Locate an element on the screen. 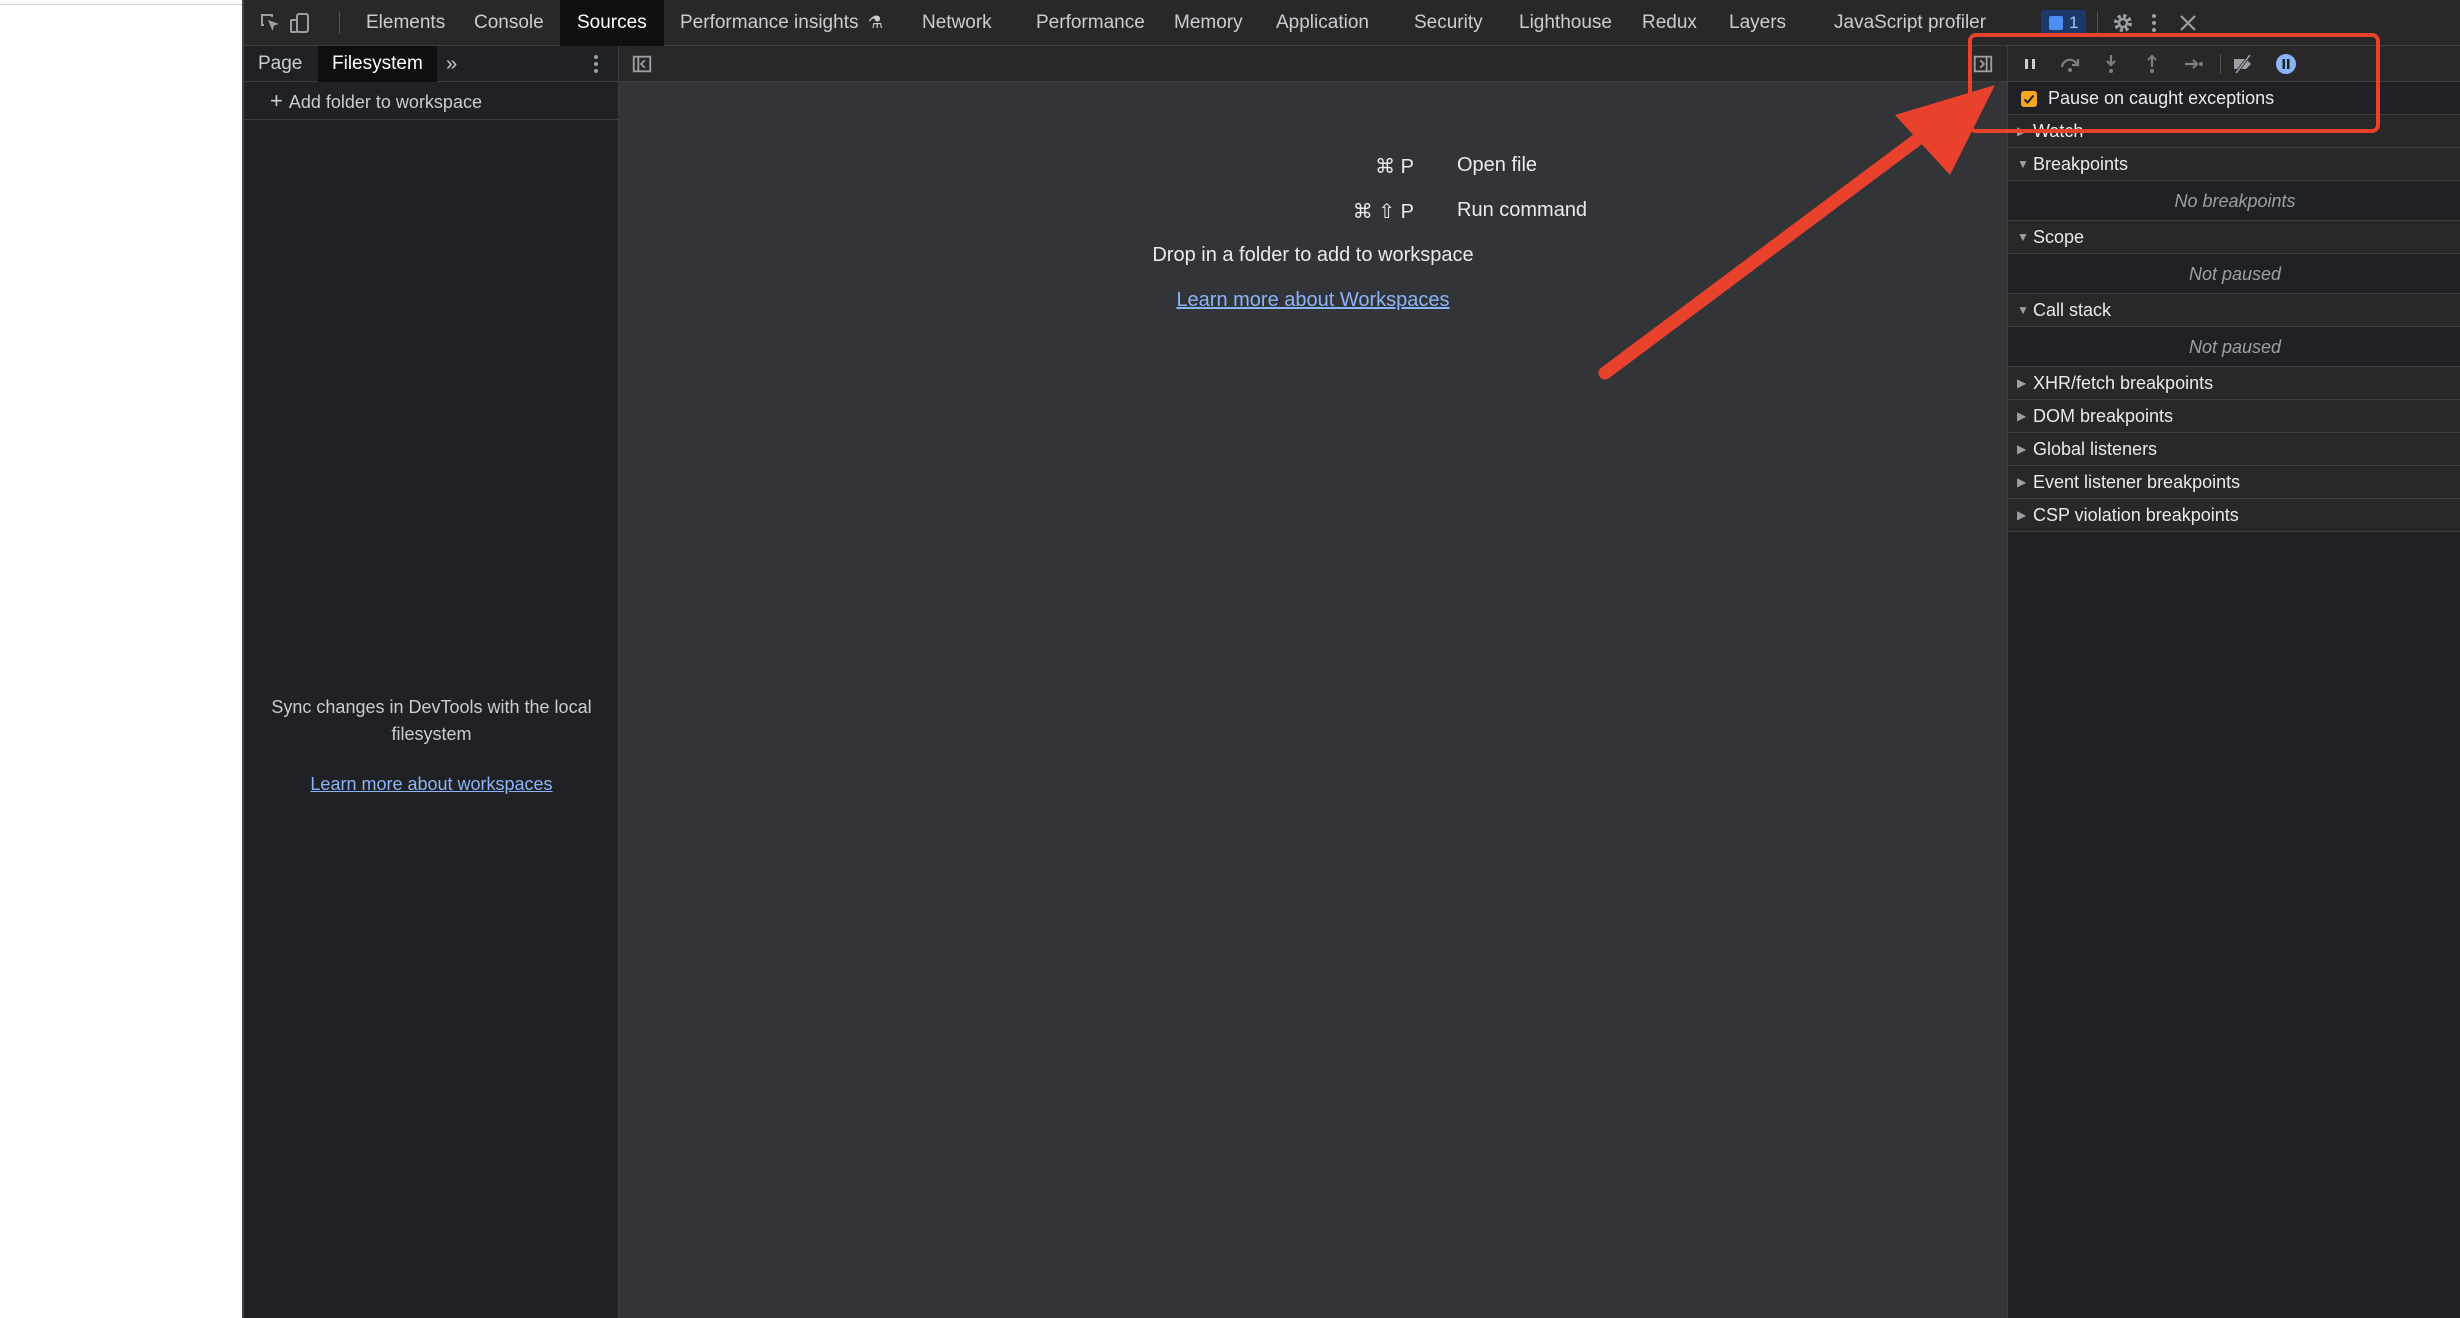 Image resolution: width=2460 pixels, height=1318 pixels. navigator-menu-icon is located at coordinates (596, 64).